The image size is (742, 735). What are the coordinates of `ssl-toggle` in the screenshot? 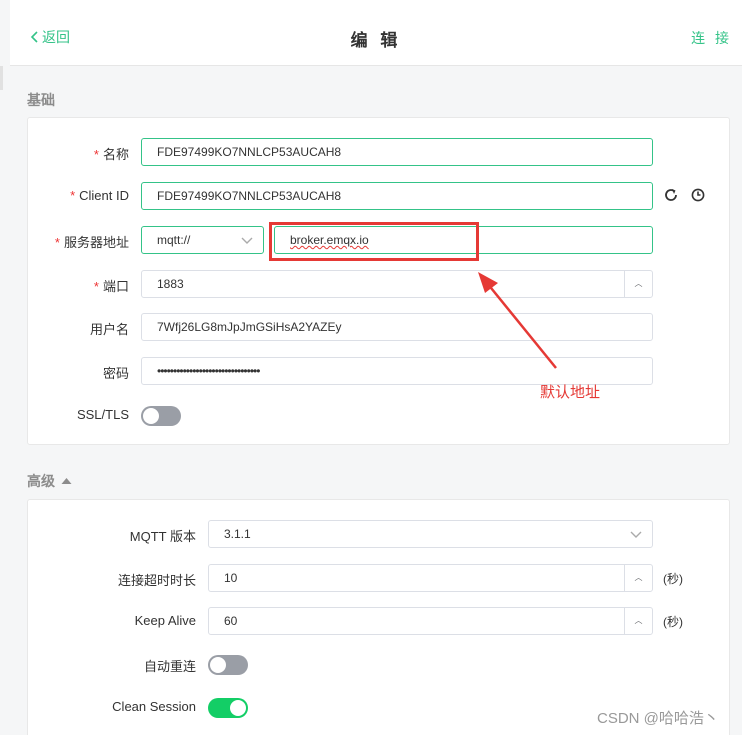 It's located at (161, 416).